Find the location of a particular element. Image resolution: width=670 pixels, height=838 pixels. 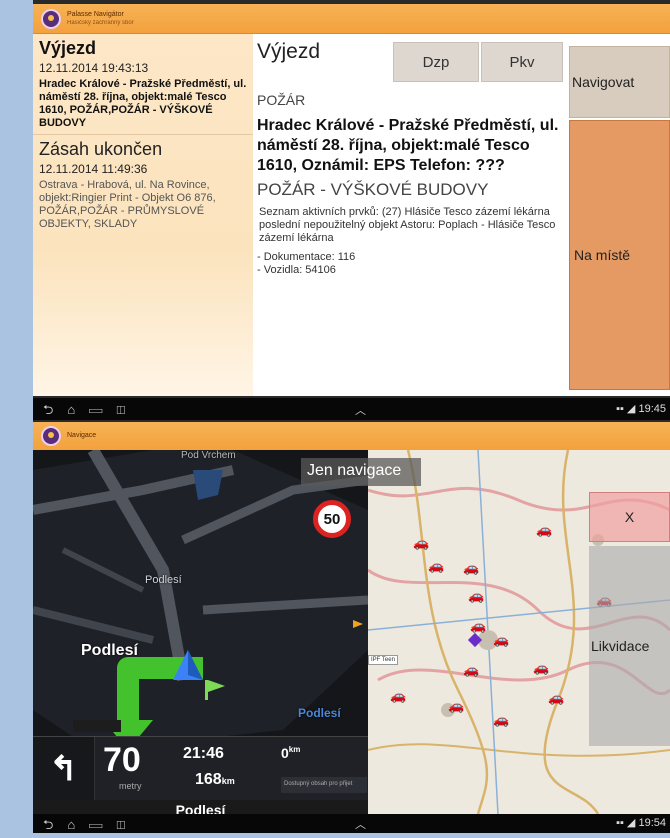

street-name-bottom: Podlesí is located at coordinates (200, 808).